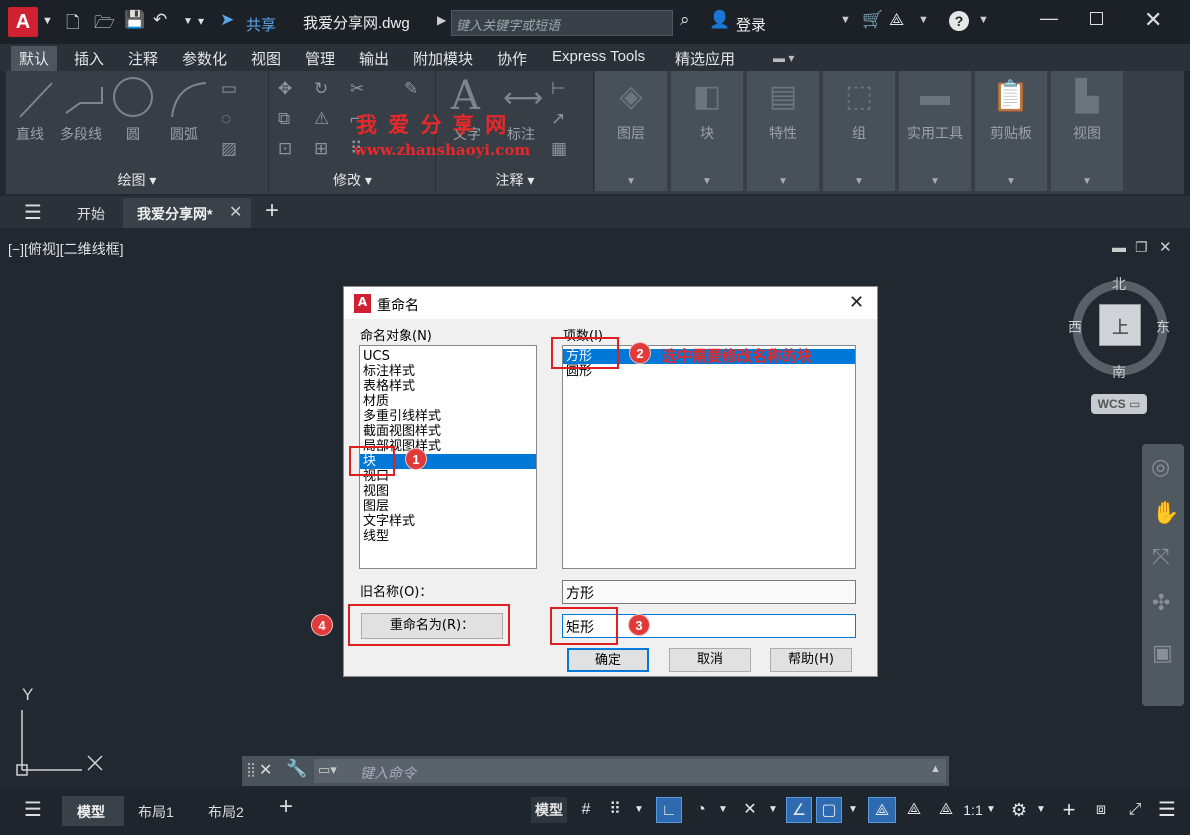 This screenshot has height=835, width=1190. Describe the element at coordinates (701, 810) in the screenshot. I see `polar-tracking-icon: ◔` at that location.